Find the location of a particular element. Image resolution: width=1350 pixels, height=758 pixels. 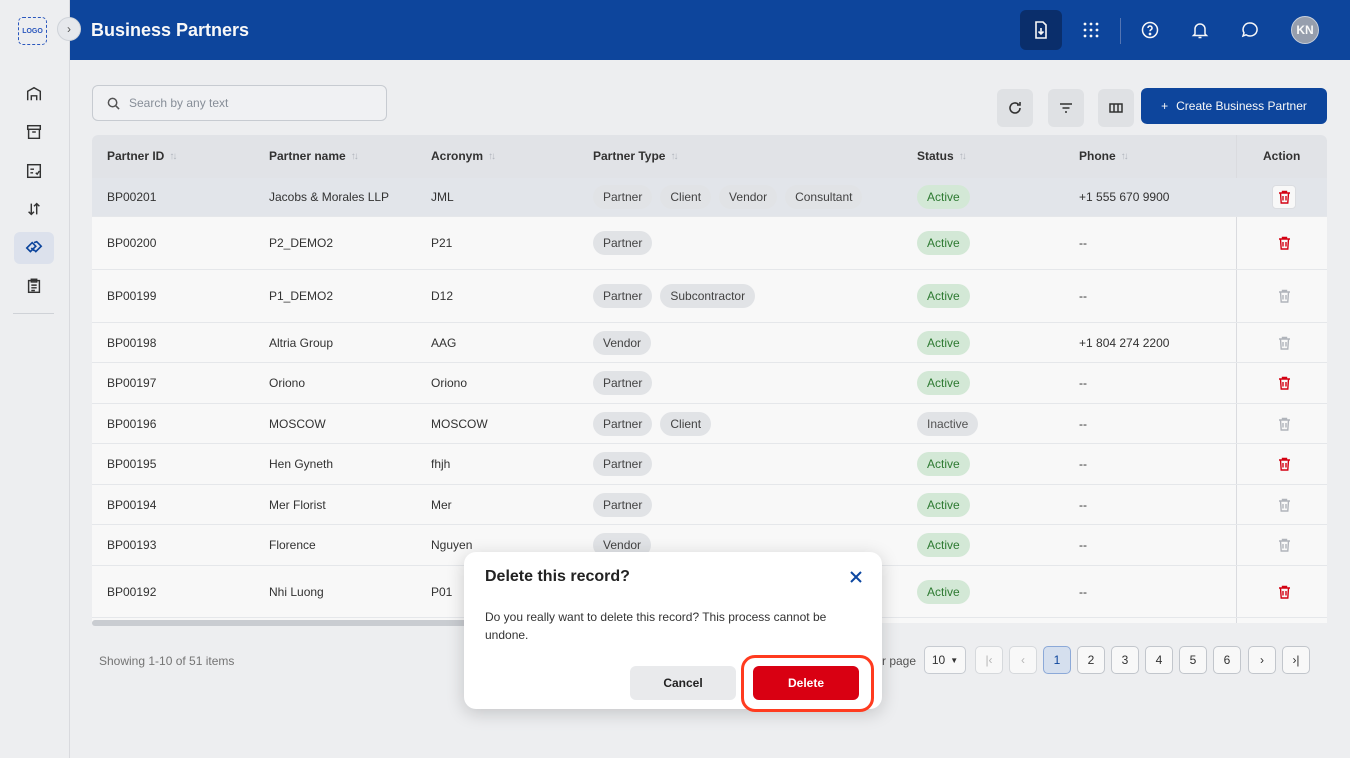

dialog-title: Delete this record? is located at coordinates (557, 576).